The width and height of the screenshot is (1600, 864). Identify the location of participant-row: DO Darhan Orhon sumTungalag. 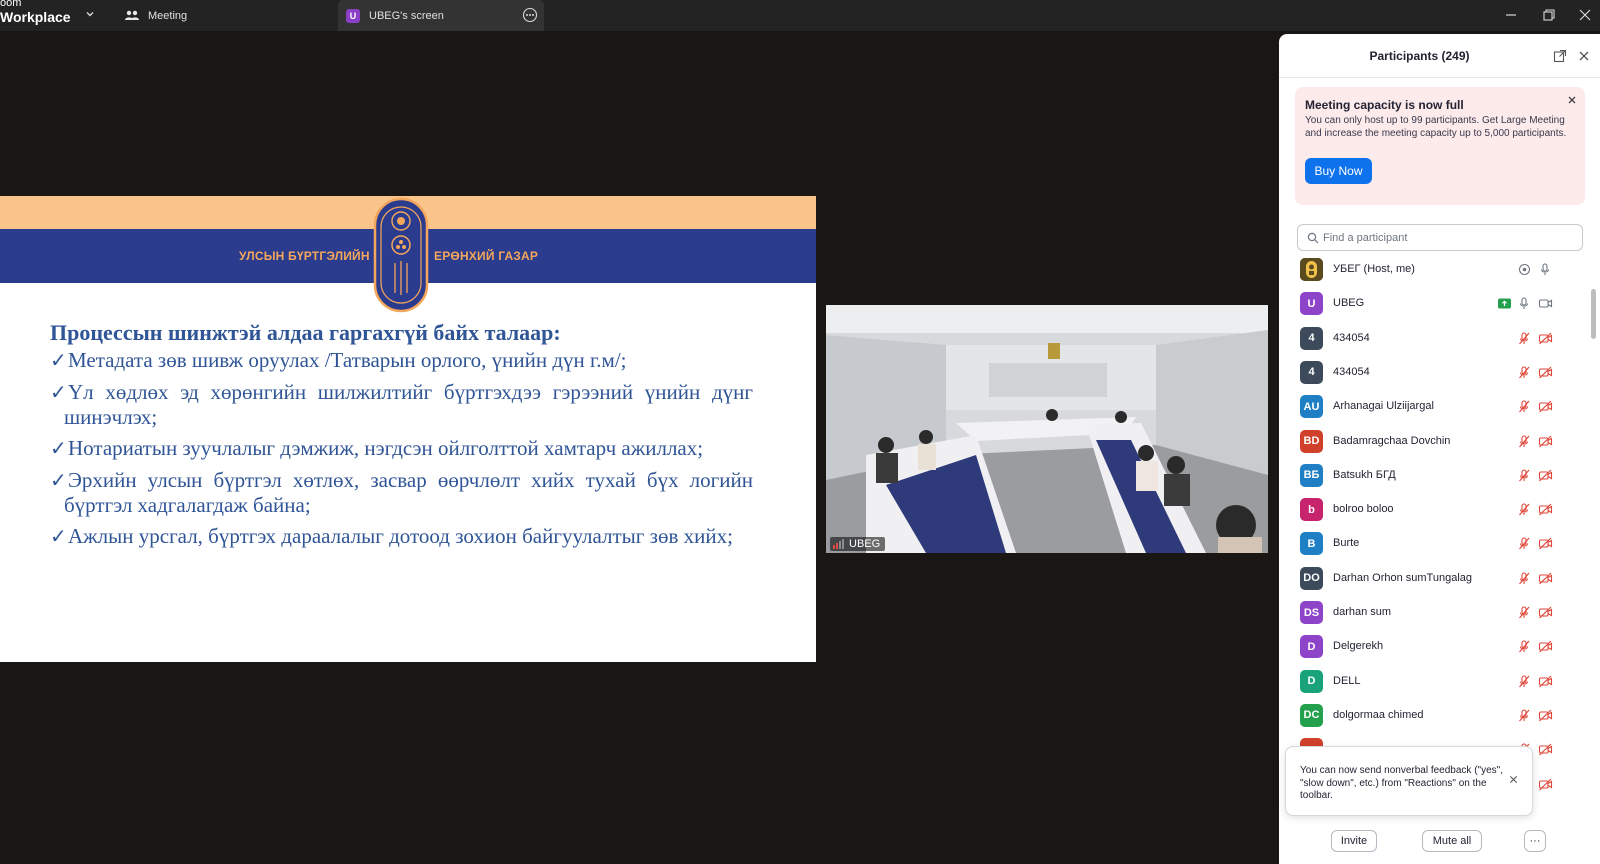
(1435, 578).